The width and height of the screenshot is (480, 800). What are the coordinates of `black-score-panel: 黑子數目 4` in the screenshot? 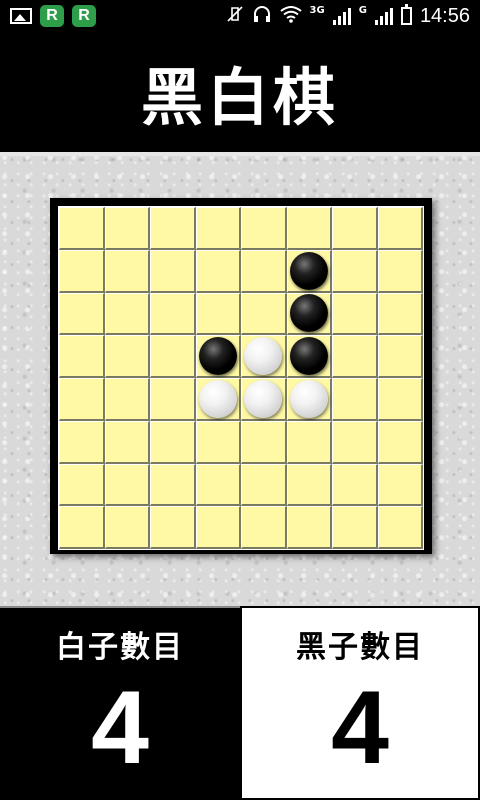 It's located at (360, 703).